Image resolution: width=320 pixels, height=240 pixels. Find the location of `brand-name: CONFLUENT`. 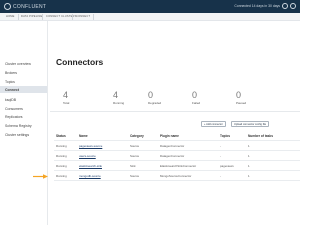

brand-name: CONFLUENT is located at coordinates (30, 6).